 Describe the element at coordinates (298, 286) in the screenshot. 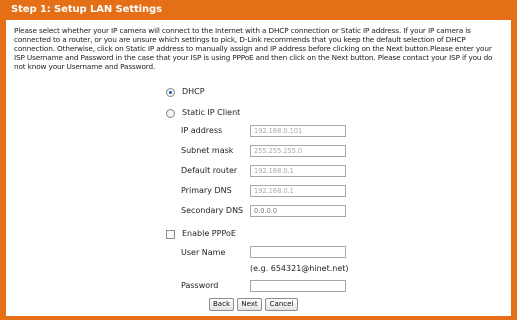

I see `password-input` at that location.